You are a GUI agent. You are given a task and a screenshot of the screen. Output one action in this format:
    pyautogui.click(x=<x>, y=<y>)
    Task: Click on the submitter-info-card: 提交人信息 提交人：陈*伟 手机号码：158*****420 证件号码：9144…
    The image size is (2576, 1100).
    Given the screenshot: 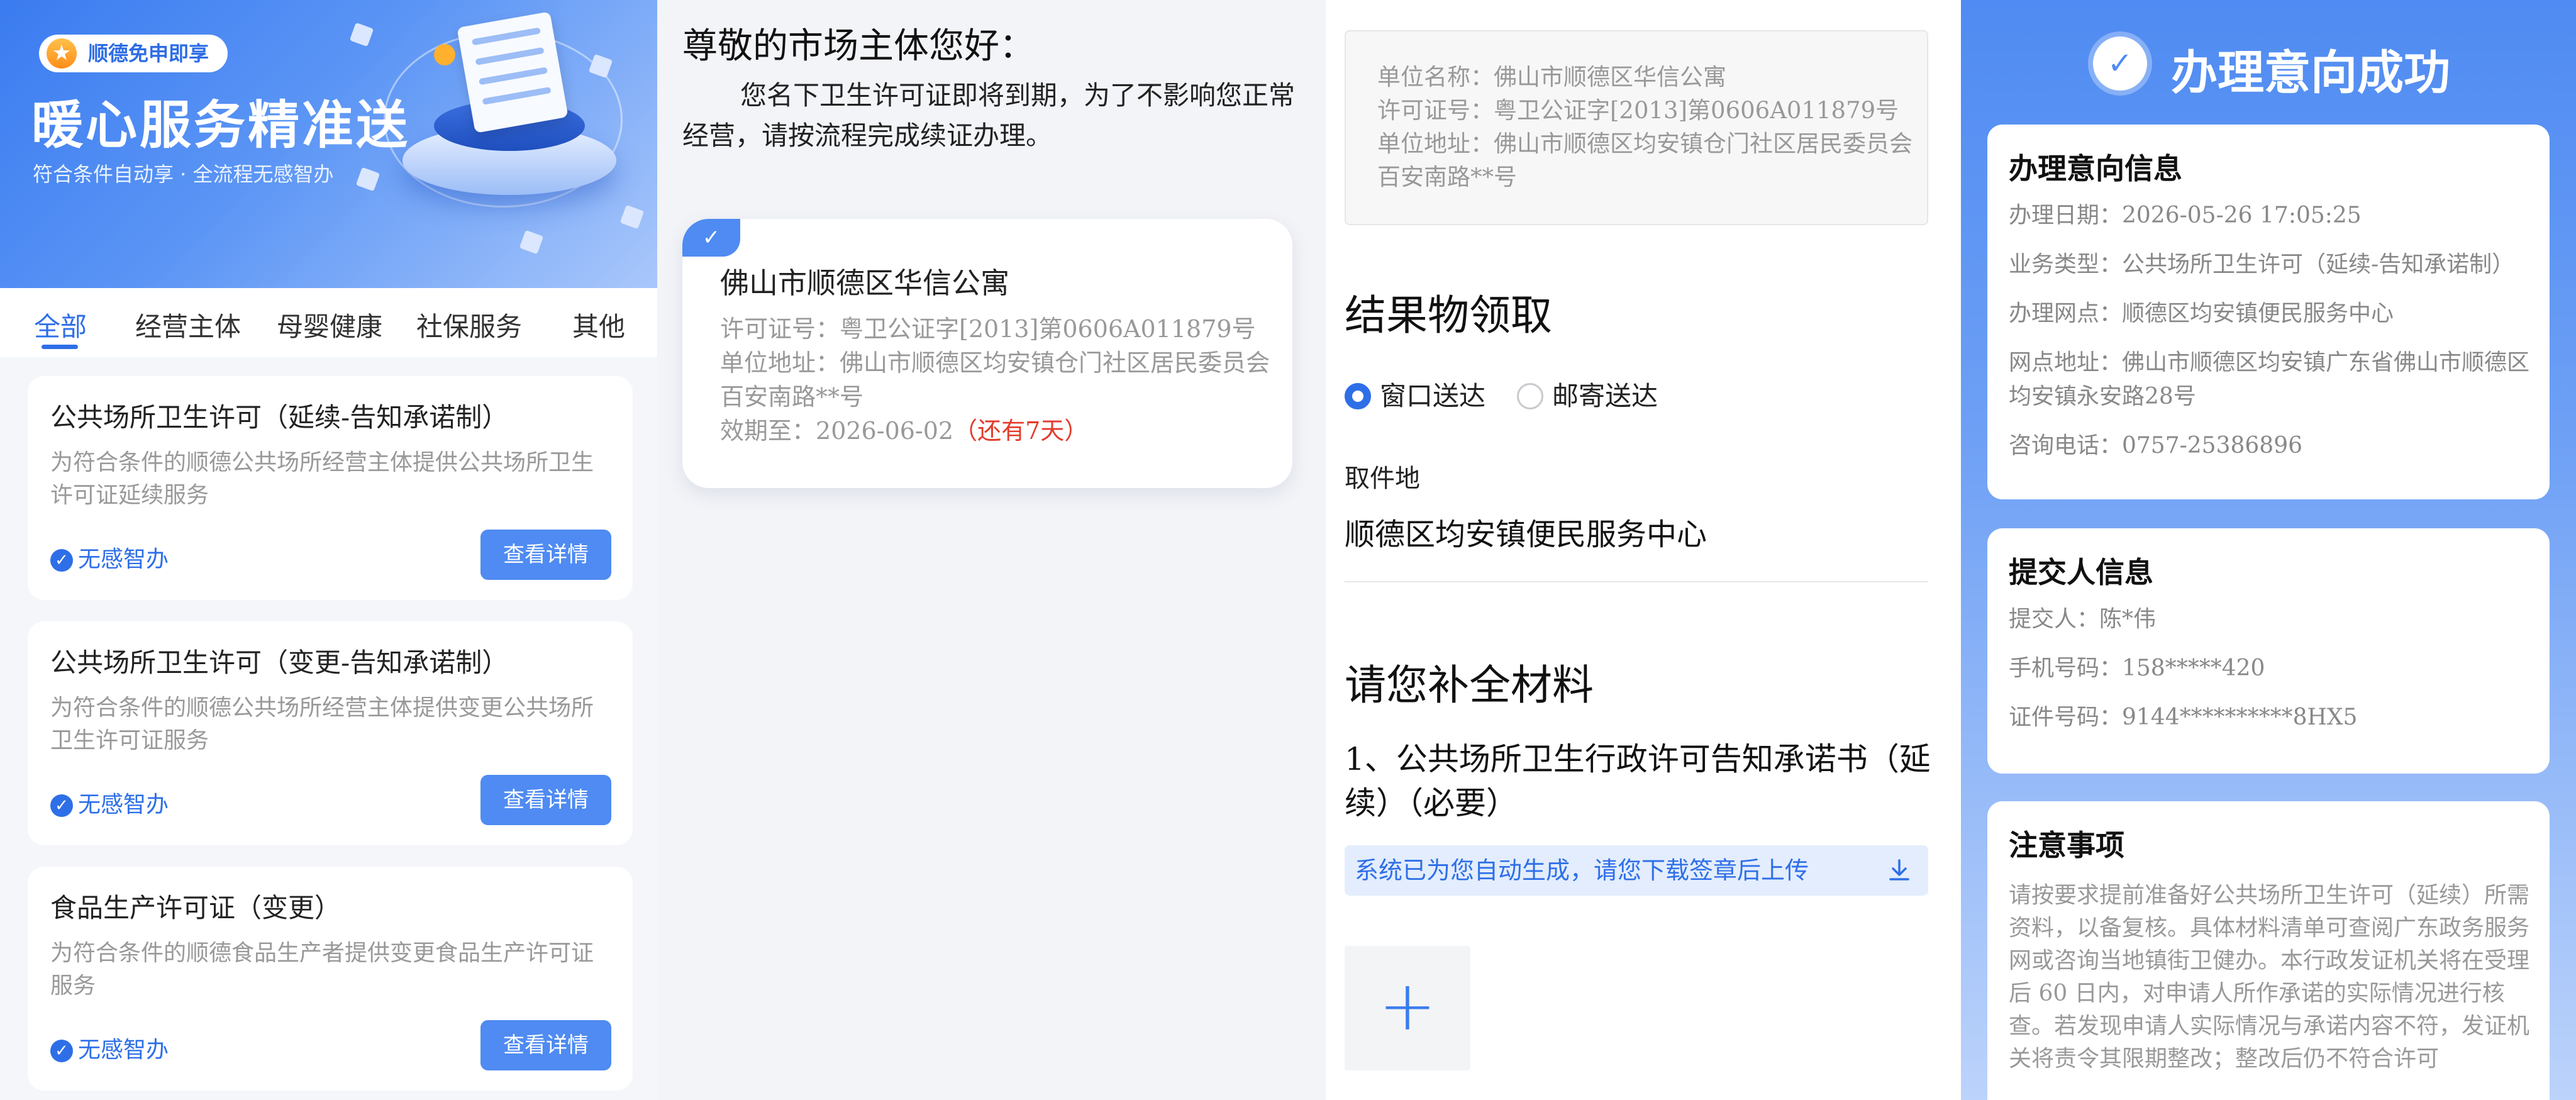 What is the action you would take?
    pyautogui.click(x=2268, y=651)
    